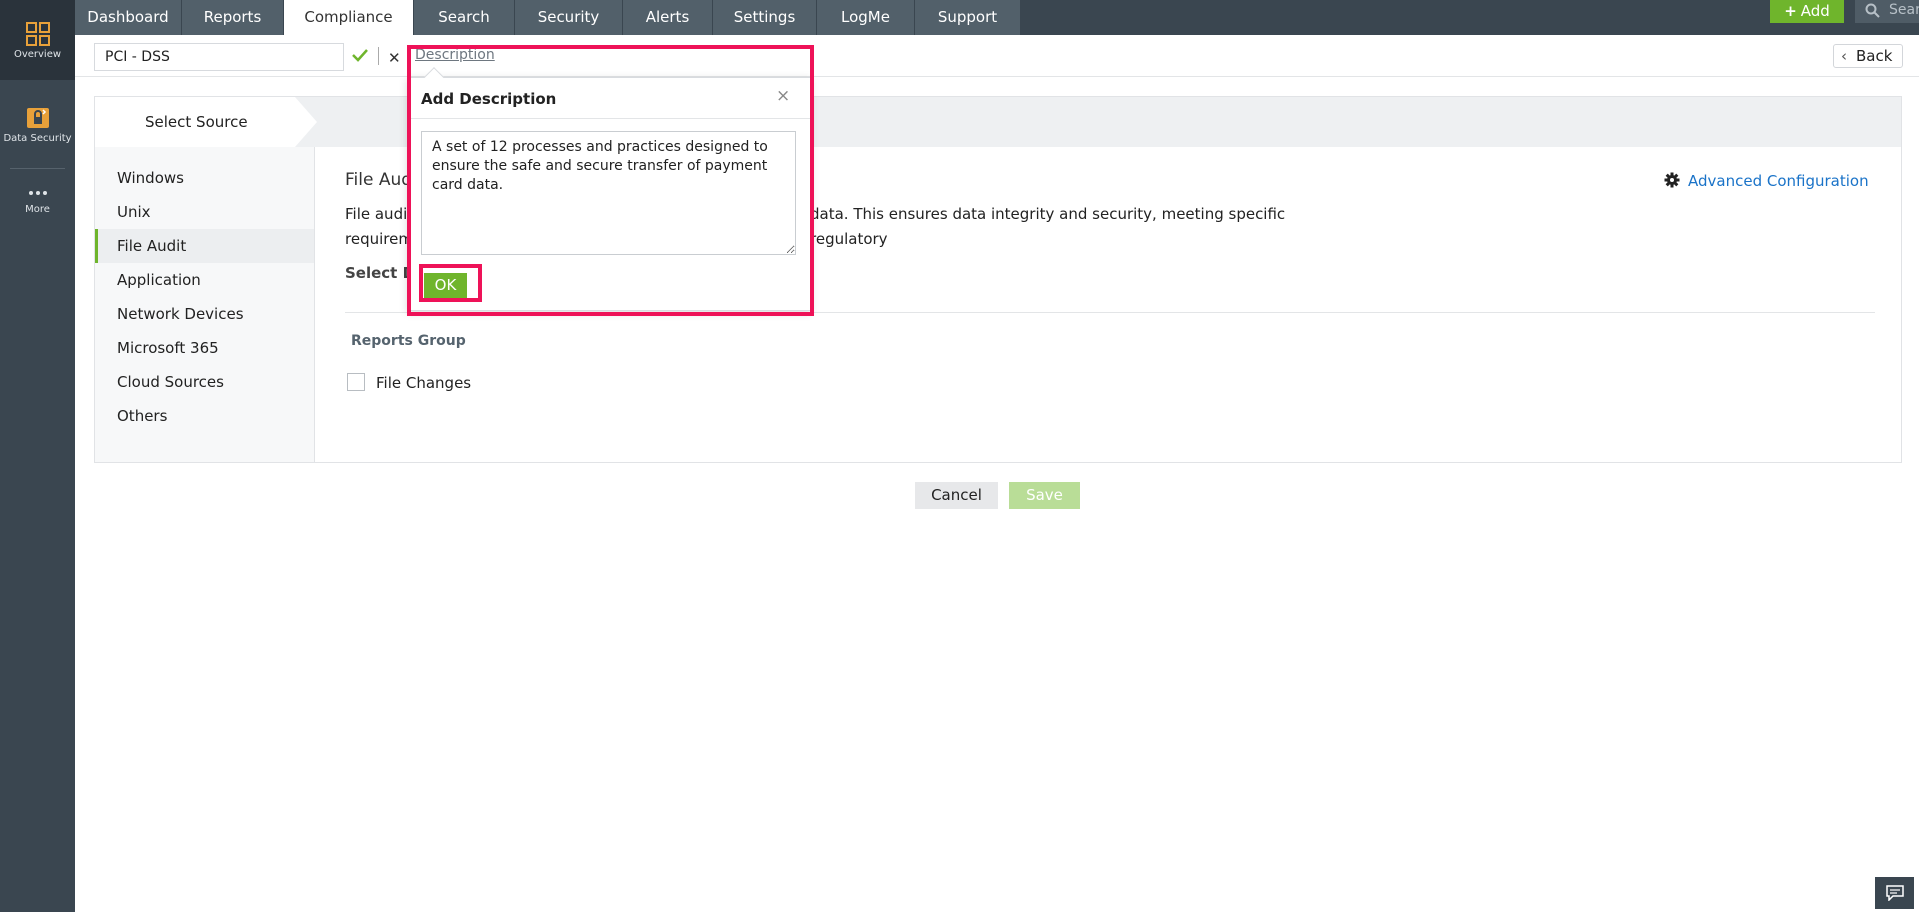 This screenshot has width=1919, height=912. Describe the element at coordinates (423, 383) in the screenshot. I see `file-changes-label: File Changes` at that location.